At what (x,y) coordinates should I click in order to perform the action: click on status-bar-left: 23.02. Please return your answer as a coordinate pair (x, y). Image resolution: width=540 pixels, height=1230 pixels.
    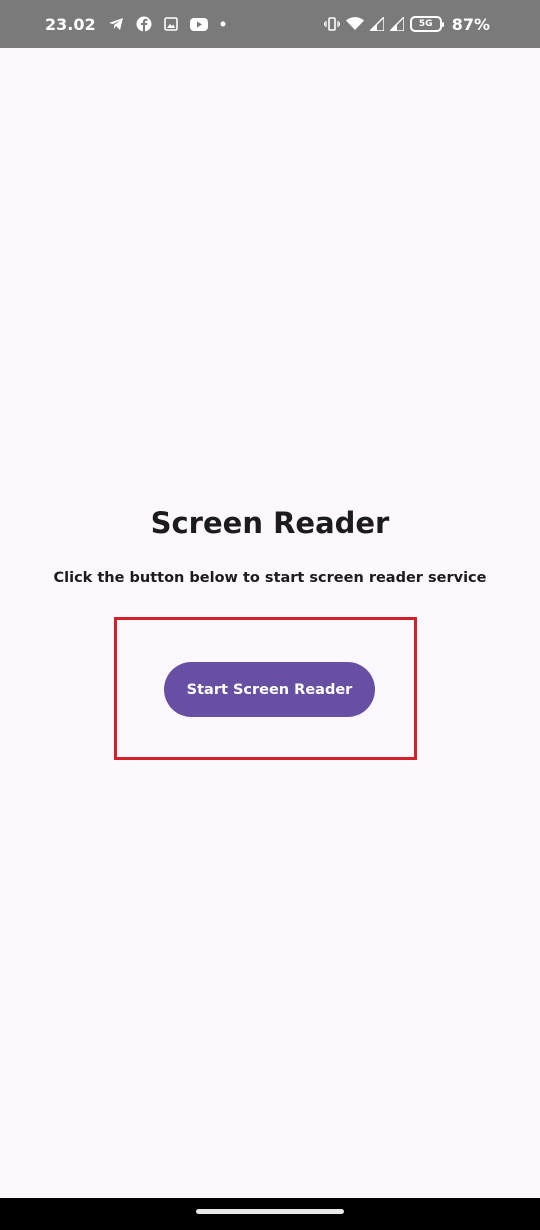
    Looking at the image, I should click on (135, 24).